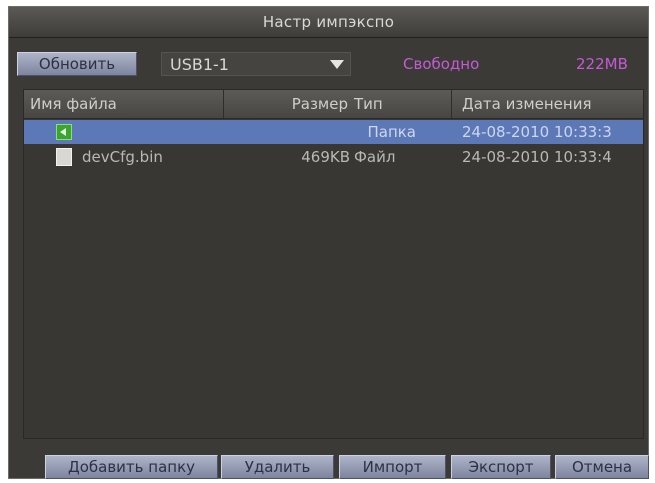 The image size is (655, 483). I want to click on table-row: Папка 24-08-2010 10:33:3, so click(333, 132).